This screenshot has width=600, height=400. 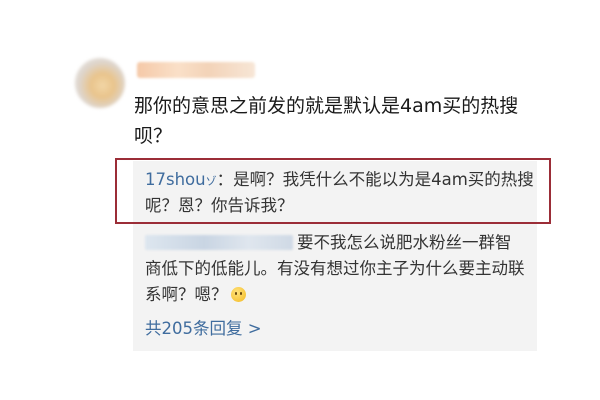 What do you see at coordinates (196, 70) in the screenshot?
I see `username-blurred` at bounding box center [196, 70].